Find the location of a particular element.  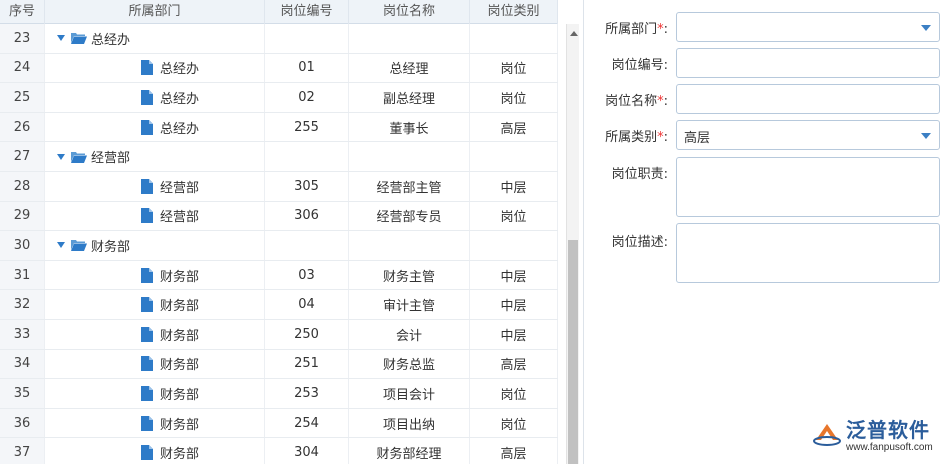

table-row: 37 财务部 304 财务部经理 高层 is located at coordinates (279, 451).